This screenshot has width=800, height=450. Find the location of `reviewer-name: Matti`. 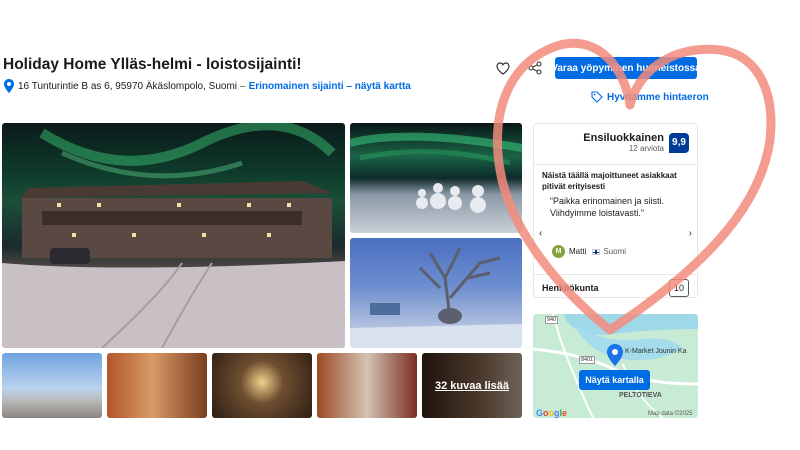

reviewer-name: Matti is located at coordinates (578, 251).